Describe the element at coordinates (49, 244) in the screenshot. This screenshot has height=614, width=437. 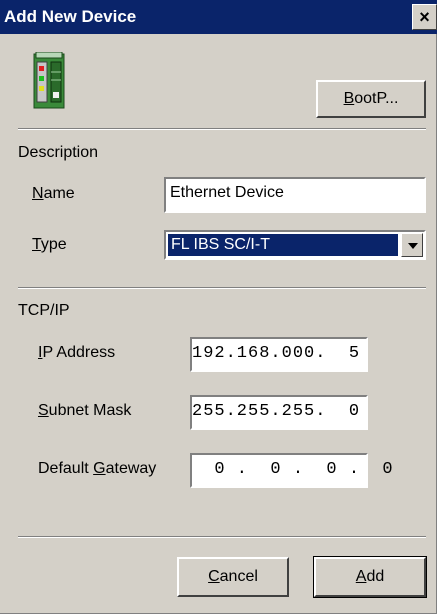
I see `type-label: Type` at that location.